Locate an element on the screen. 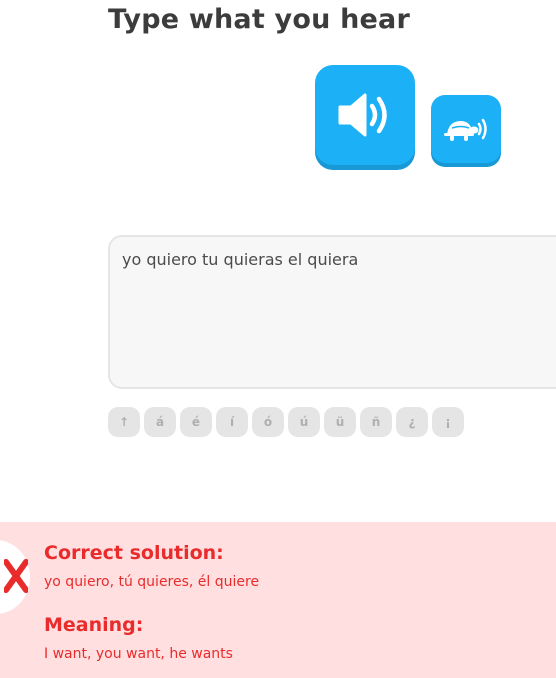 The width and height of the screenshot is (556, 678). key-o-acute: ó is located at coordinates (268, 422).